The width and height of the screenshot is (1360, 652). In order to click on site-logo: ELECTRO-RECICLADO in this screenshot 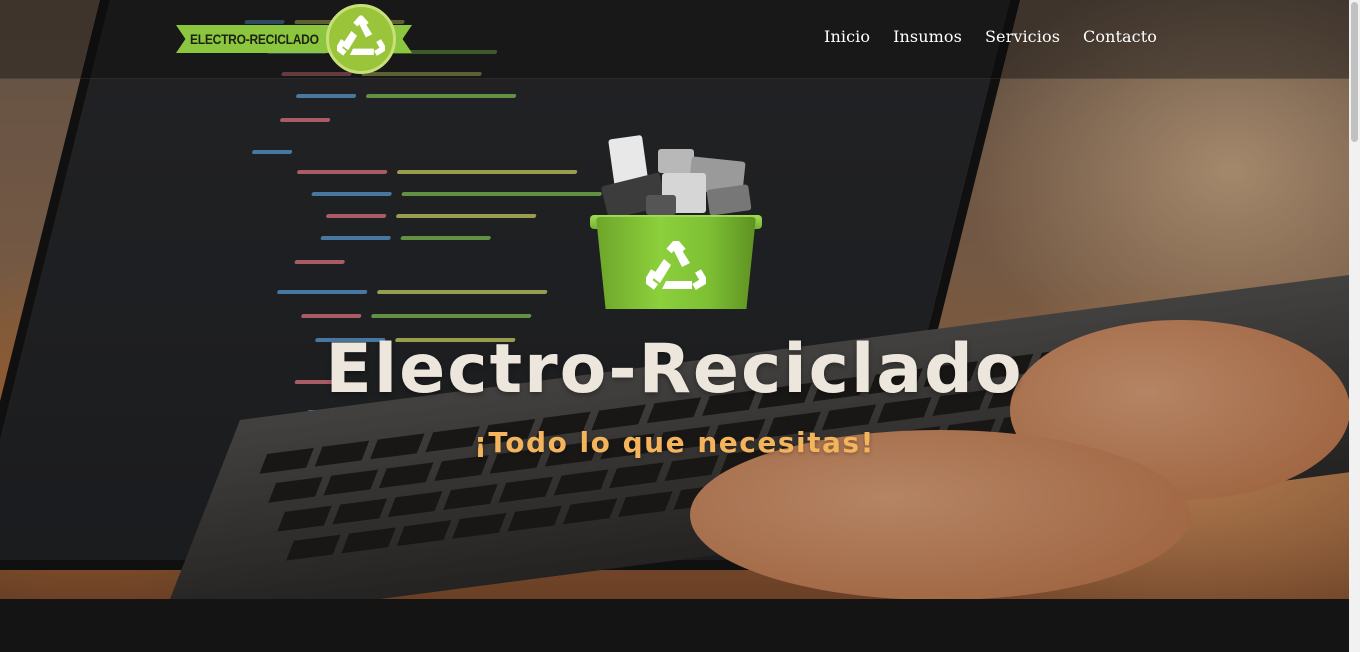, I will do `click(296, 39)`.